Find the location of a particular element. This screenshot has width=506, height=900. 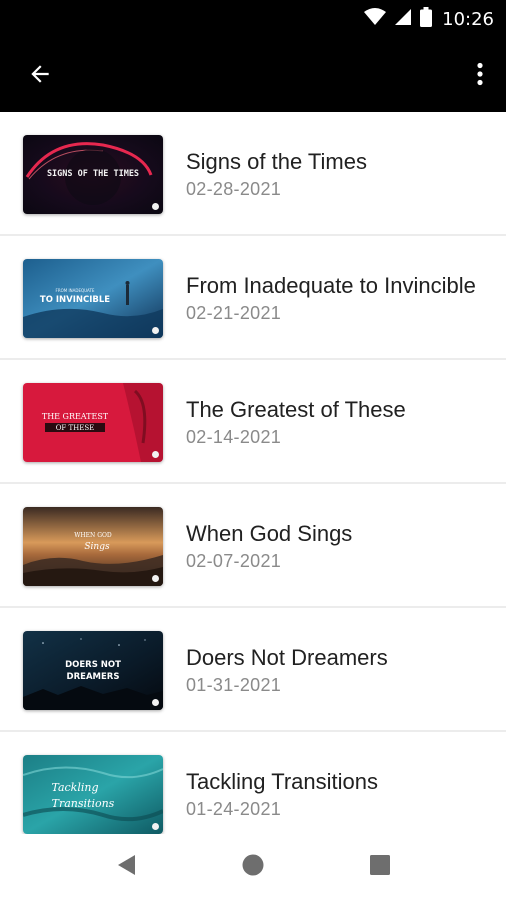

status-bar: 10:26 is located at coordinates (253, 19).